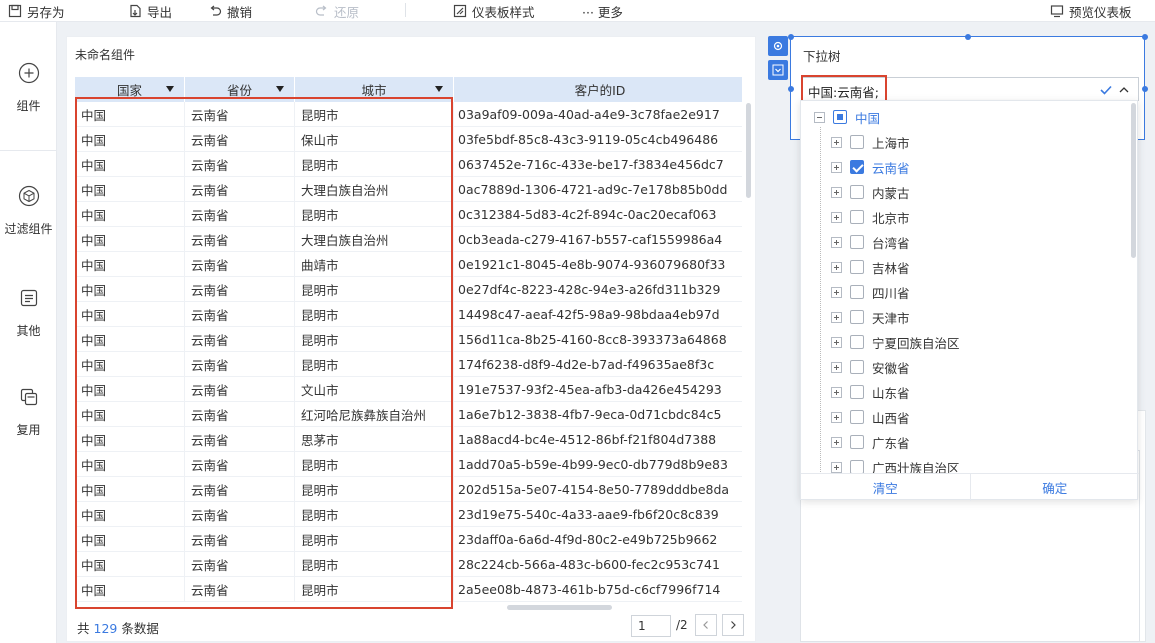 The height and width of the screenshot is (643, 1155). I want to click on tree-node: 山西省, so click(870, 417).